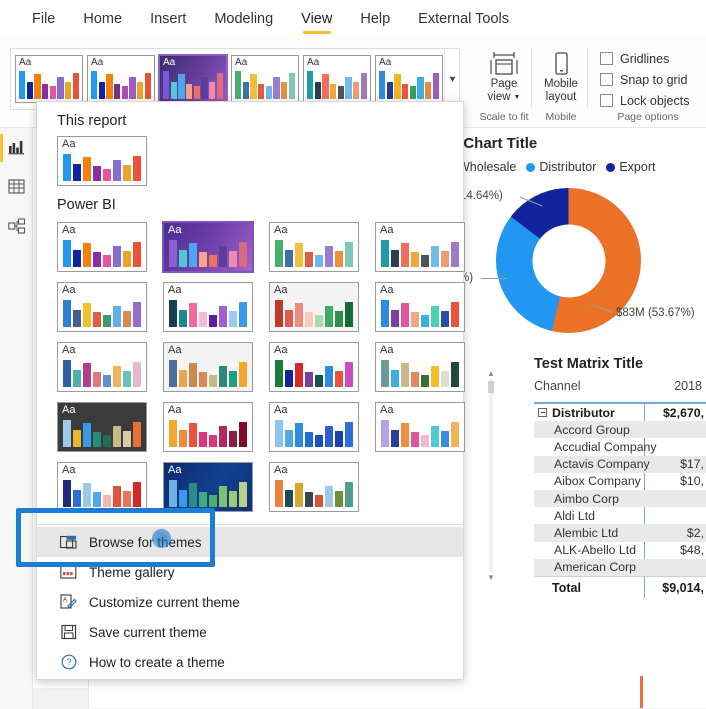 The image size is (706, 709). I want to click on table-row: ALK-Abello Ltd $48,, so click(620, 550).